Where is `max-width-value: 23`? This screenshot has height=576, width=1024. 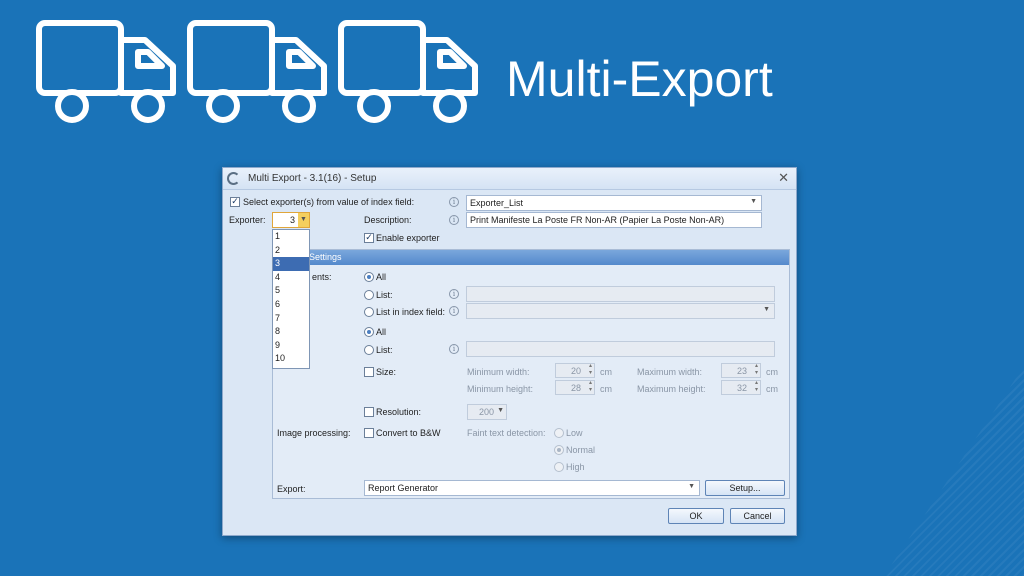
max-width-value: 23 is located at coordinates (741, 371).